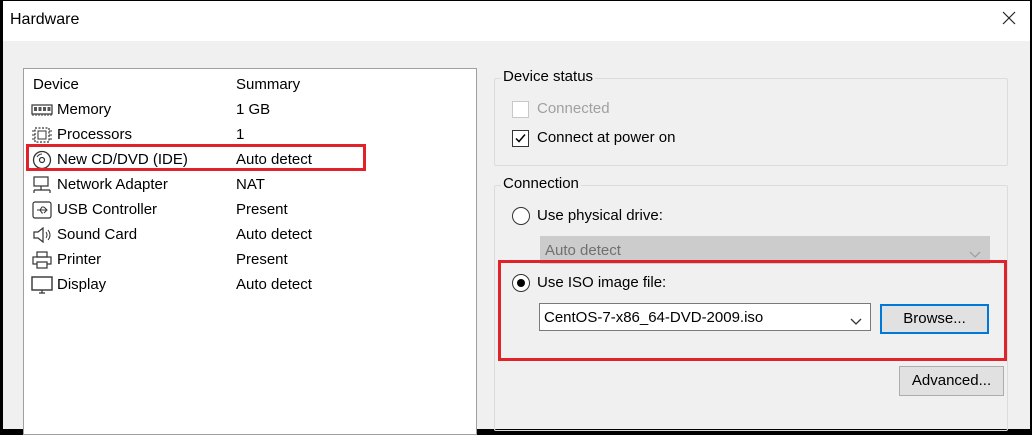 Image resolution: width=1032 pixels, height=435 pixels. Describe the element at coordinates (95, 134) in the screenshot. I see `device-name: Processors` at that location.